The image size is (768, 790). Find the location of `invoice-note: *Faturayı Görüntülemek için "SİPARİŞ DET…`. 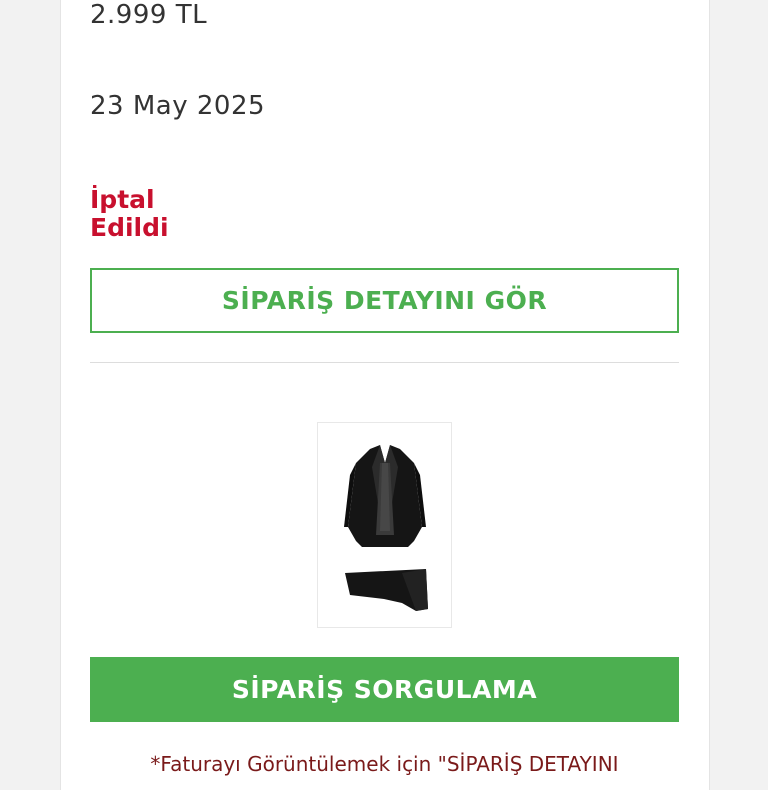

invoice-note: *Faturayı Görüntülemek için "SİPARİŞ DET… is located at coordinates (384, 764).